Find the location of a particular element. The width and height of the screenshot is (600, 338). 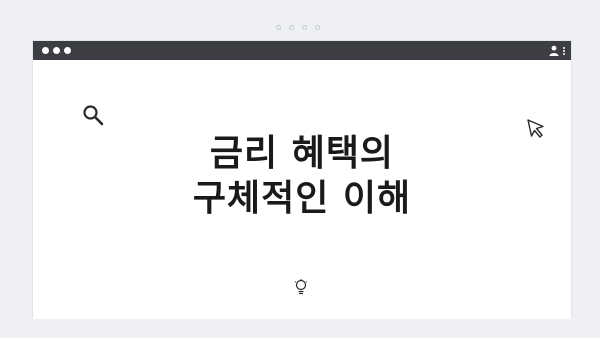

maximize-dot-icon is located at coordinates (67, 50).